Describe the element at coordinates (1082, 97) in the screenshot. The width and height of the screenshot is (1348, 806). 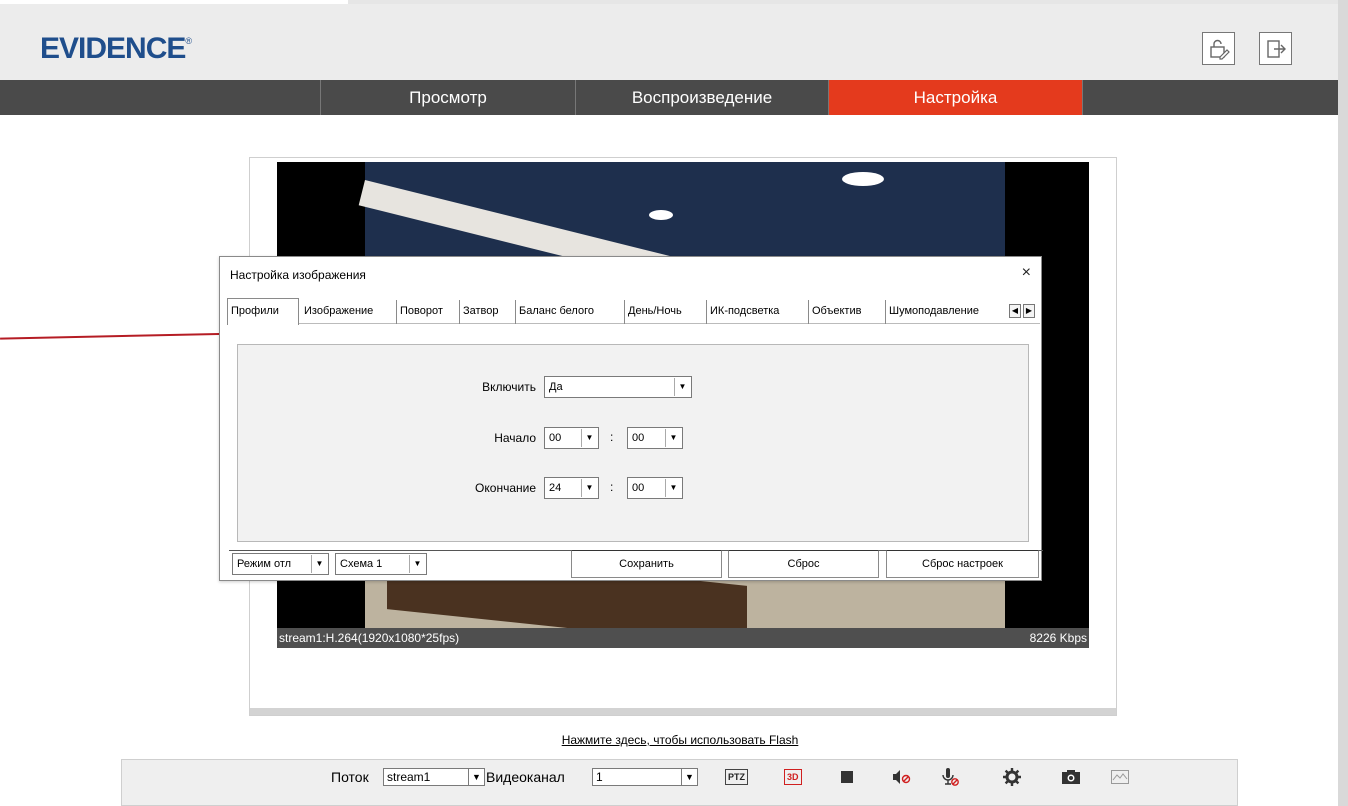
I see `nav-divider` at that location.